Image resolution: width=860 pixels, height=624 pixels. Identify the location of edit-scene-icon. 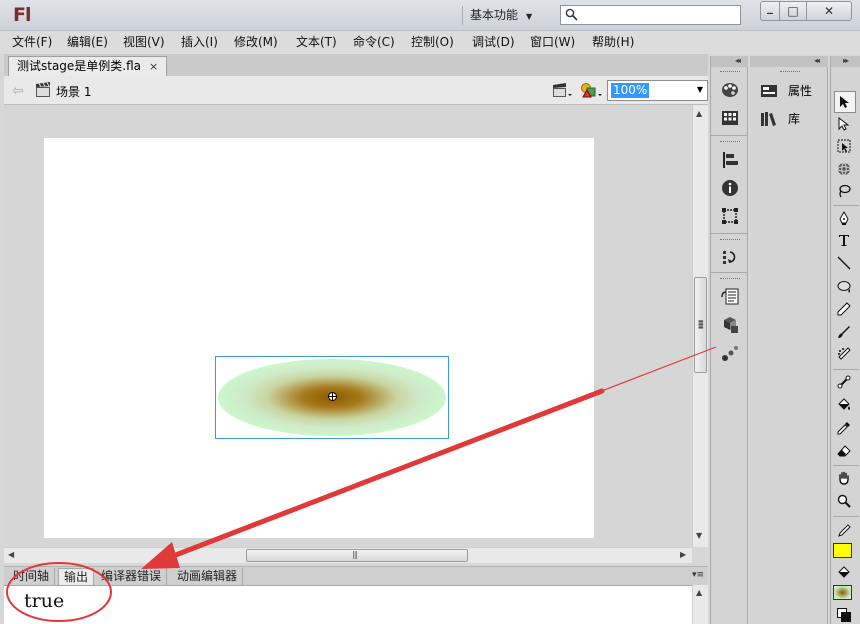
(563, 90).